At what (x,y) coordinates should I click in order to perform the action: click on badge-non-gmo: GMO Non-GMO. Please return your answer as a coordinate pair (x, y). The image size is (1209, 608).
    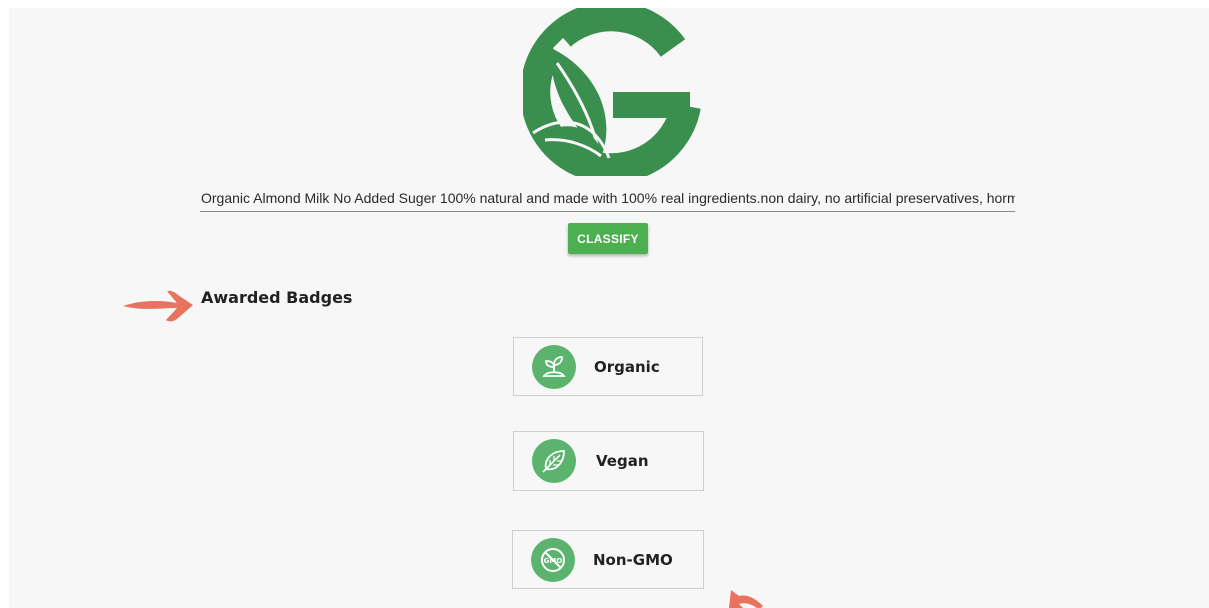
    Looking at the image, I should click on (608, 559).